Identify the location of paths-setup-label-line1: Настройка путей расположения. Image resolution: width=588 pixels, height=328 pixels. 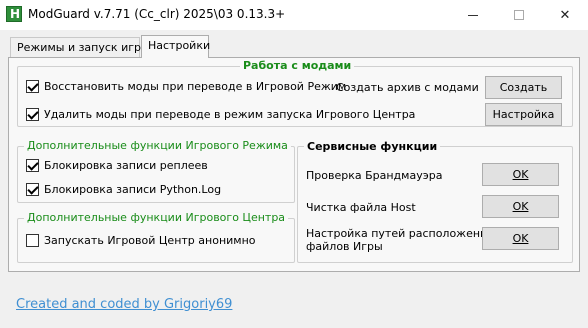
(400, 233).